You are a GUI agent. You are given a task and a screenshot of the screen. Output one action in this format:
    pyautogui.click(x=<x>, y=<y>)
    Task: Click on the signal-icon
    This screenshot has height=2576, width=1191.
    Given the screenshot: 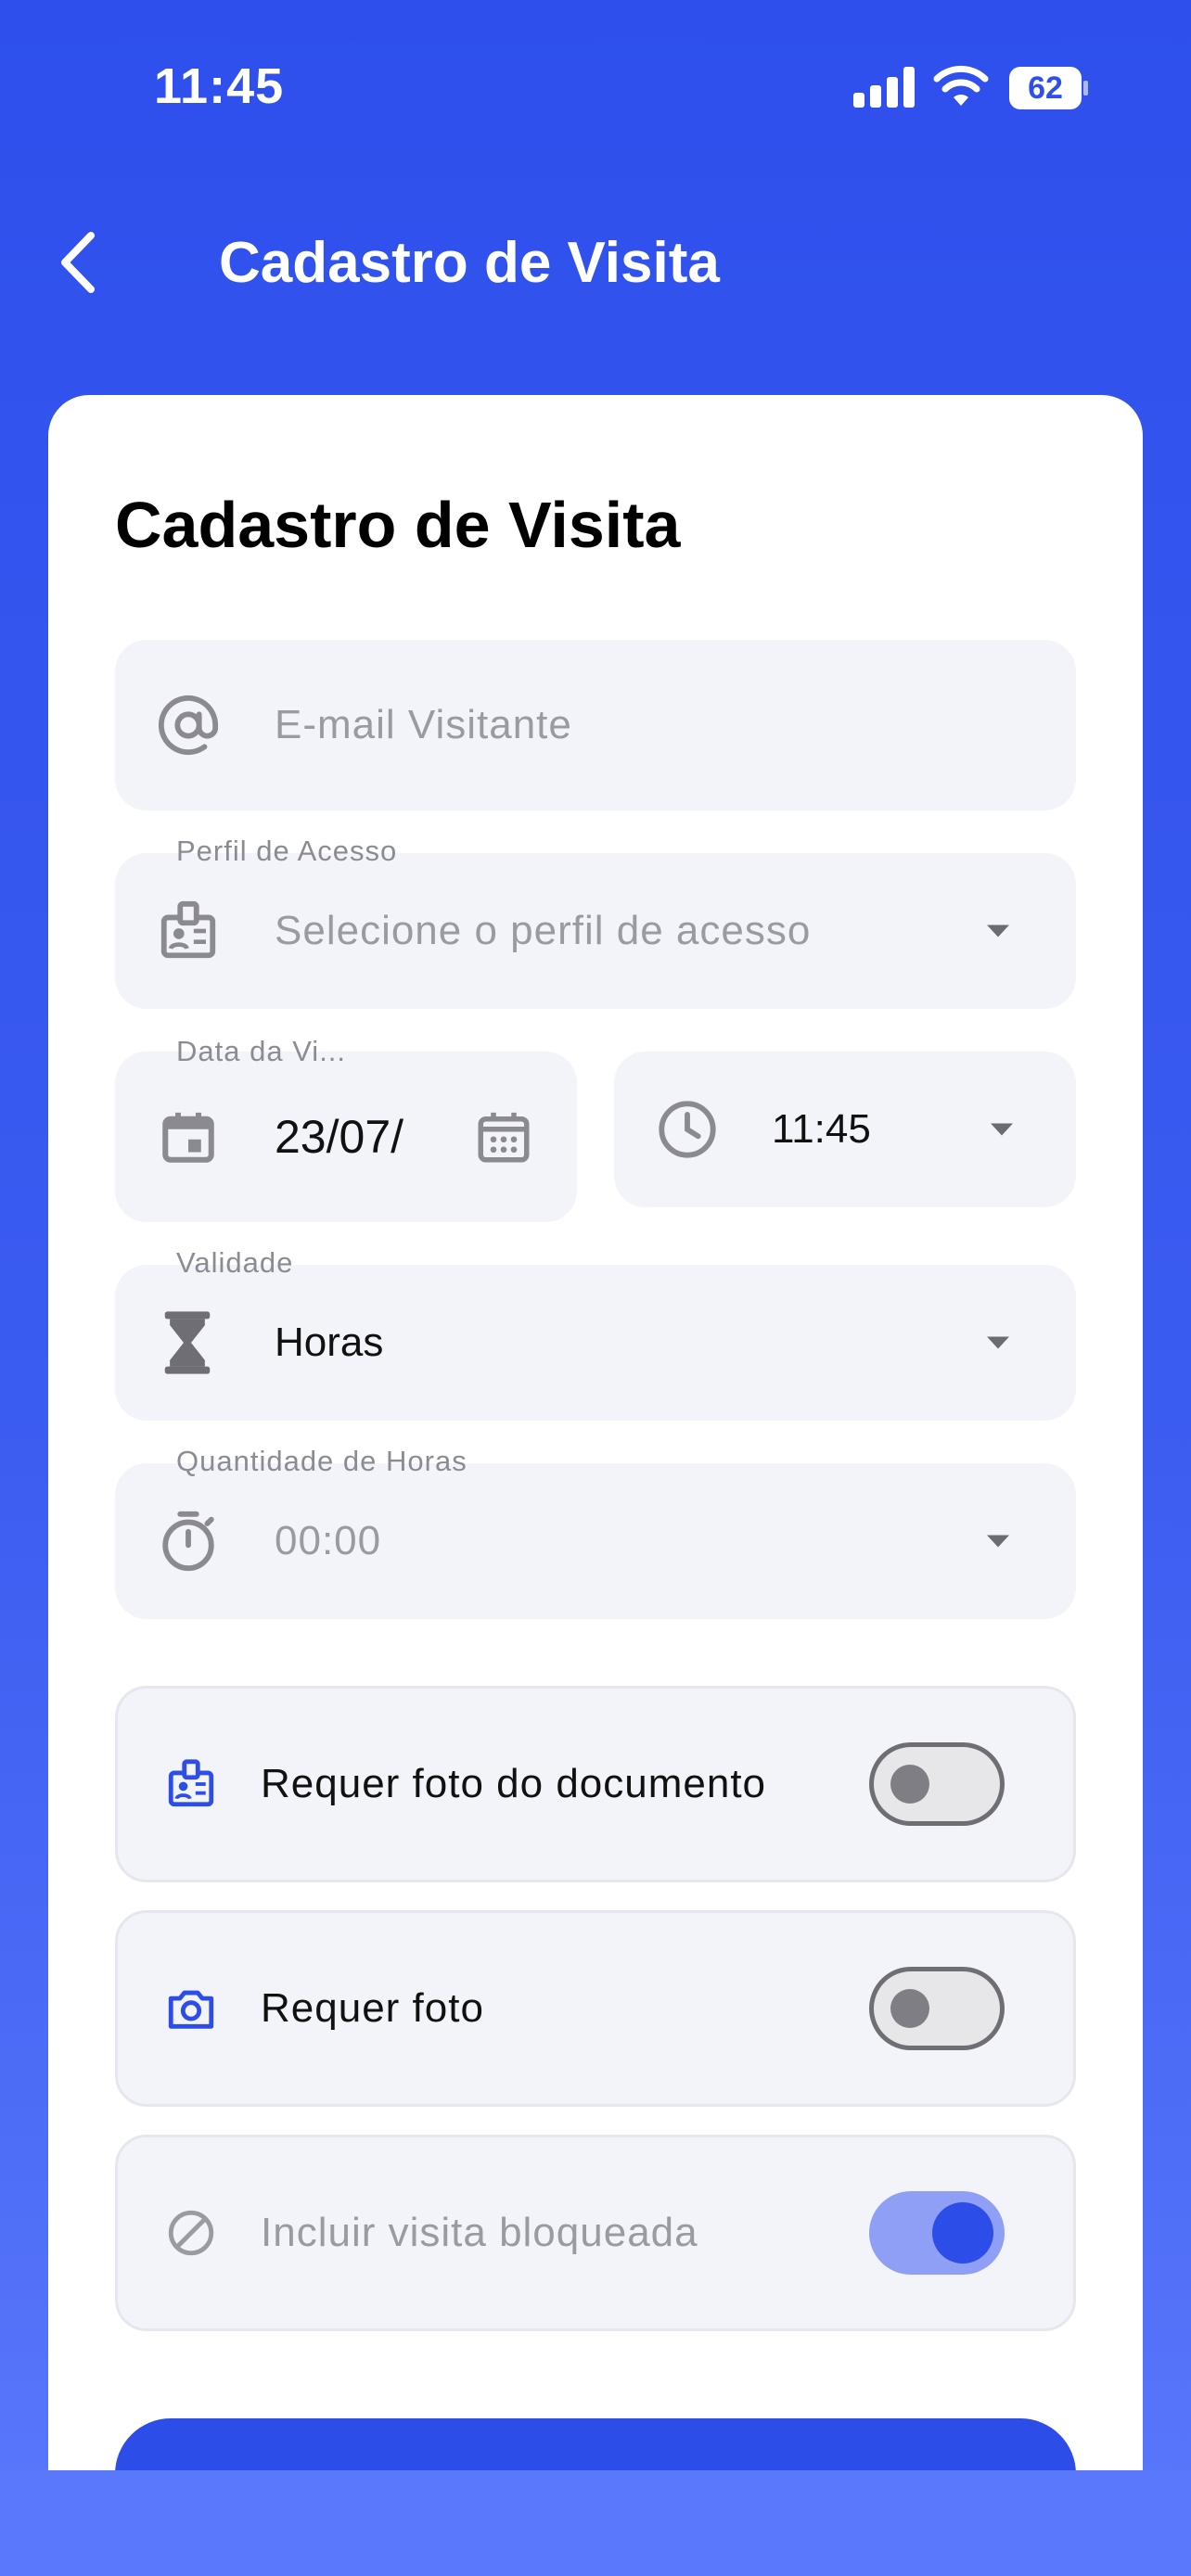 What is the action you would take?
    pyautogui.click(x=884, y=87)
    